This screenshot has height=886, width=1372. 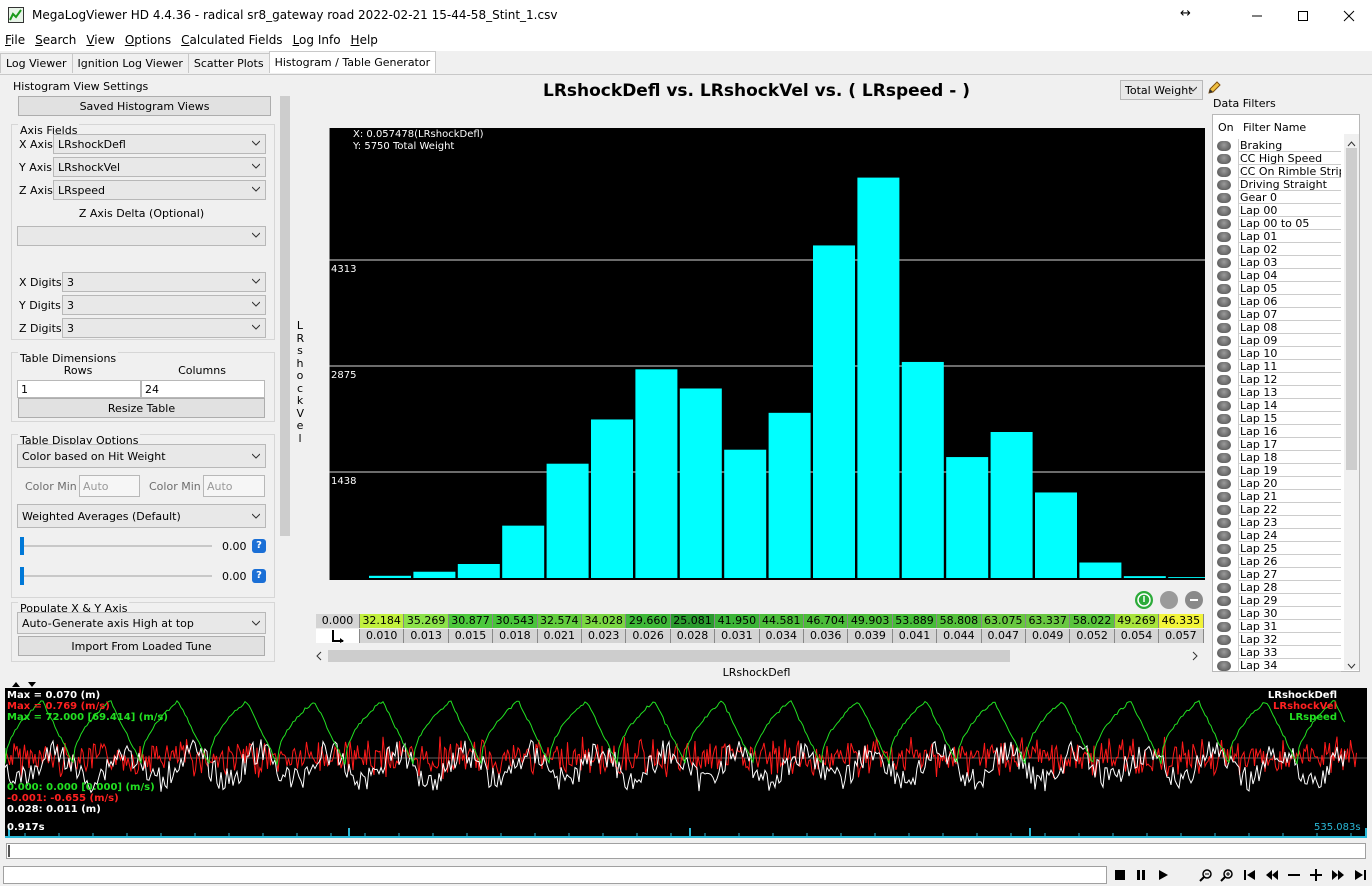 I want to click on menu-log-info: Log Info, so click(x=317, y=41).